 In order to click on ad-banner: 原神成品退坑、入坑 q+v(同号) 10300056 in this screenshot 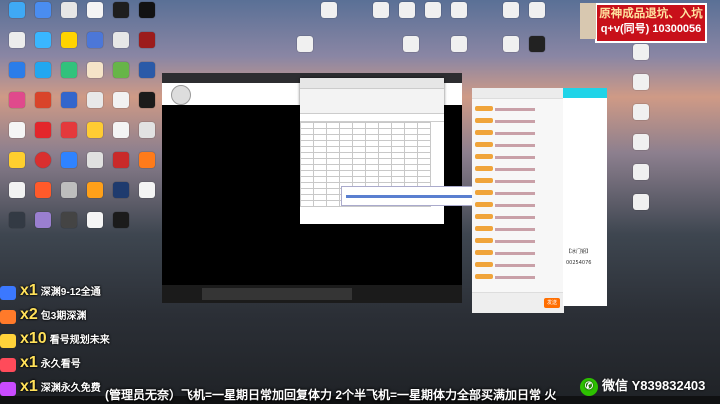, I will do `click(651, 23)`.